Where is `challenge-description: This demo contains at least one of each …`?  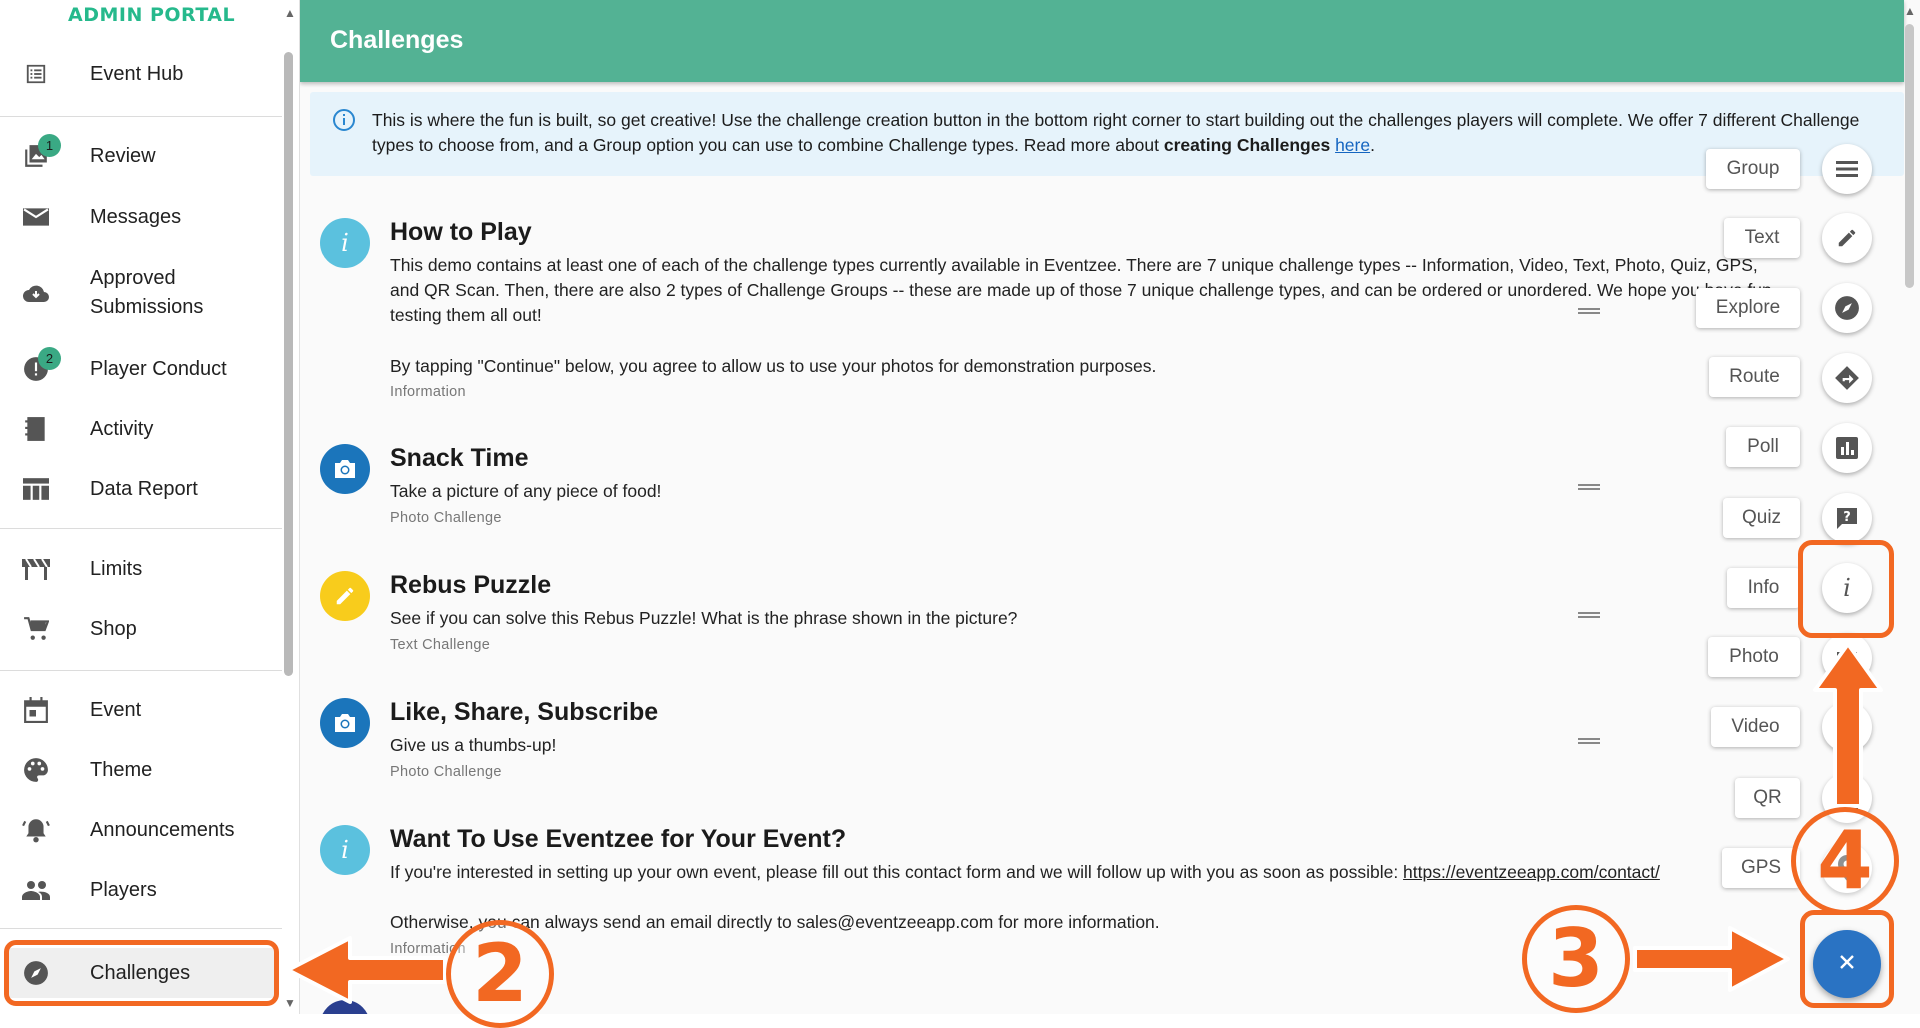
challenge-description: This demo contains at least one of each … is located at coordinates (1081, 290).